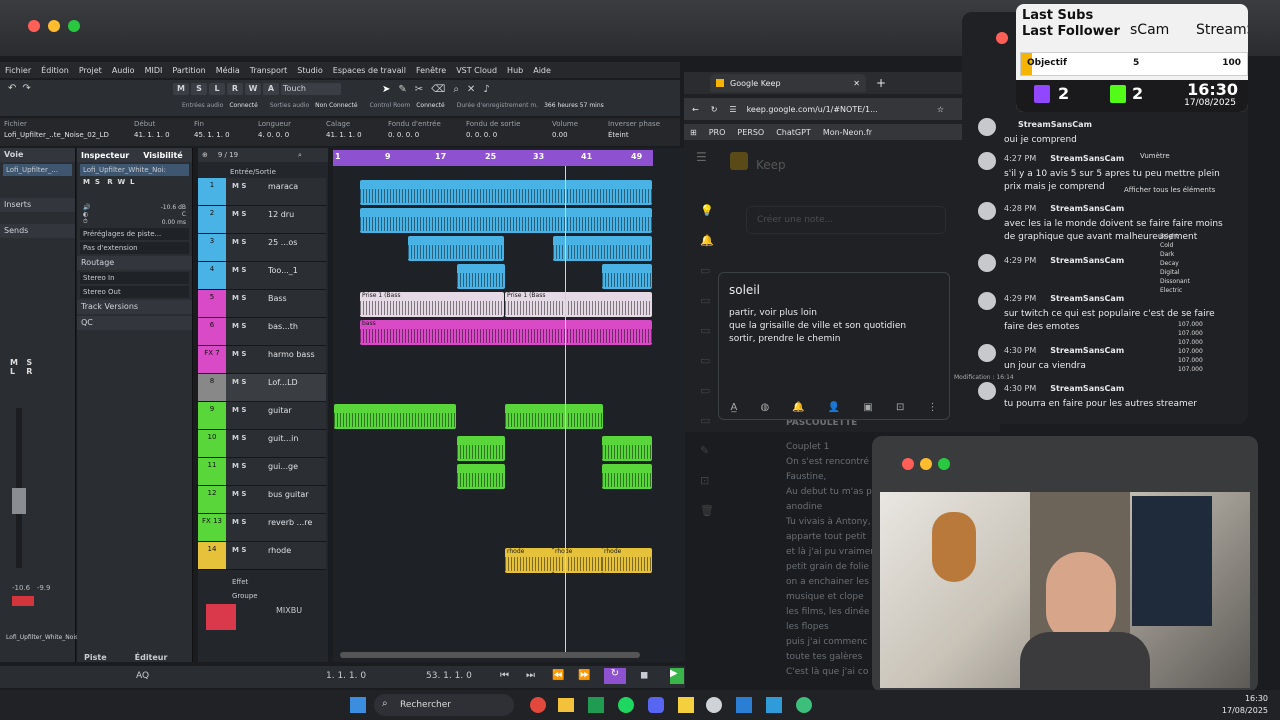  Describe the element at coordinates (280, 410) in the screenshot. I see `track-name: guitar` at that location.